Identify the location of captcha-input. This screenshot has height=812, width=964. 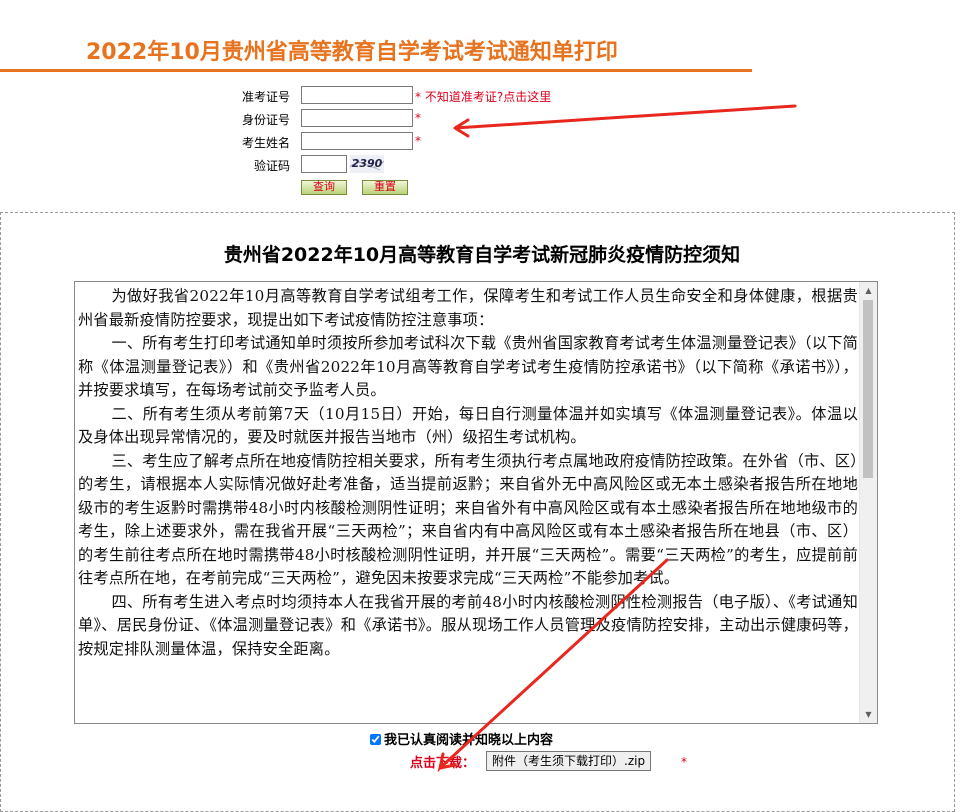
(324, 164).